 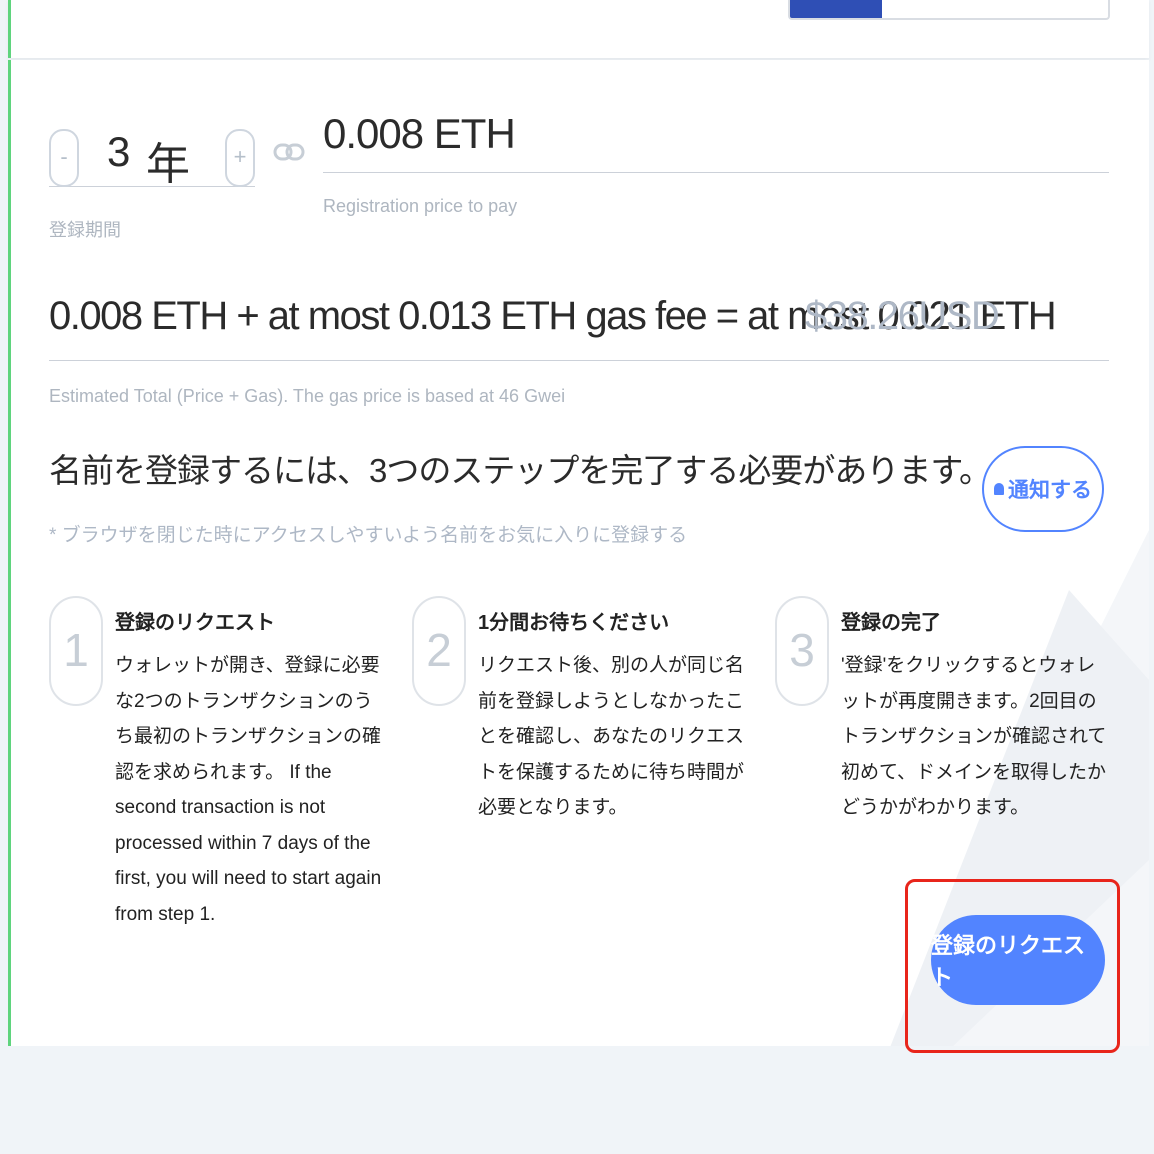 I want to click on step-number: 2, so click(x=439, y=651).